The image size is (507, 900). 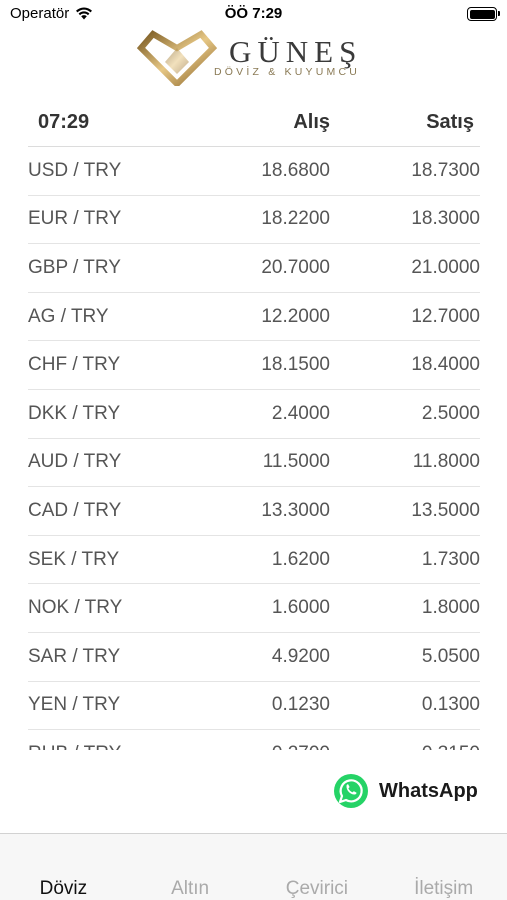 What do you see at coordinates (287, 72) in the screenshot?
I see `brand-subtitle: DÖVİZ & KUYUMCU` at bounding box center [287, 72].